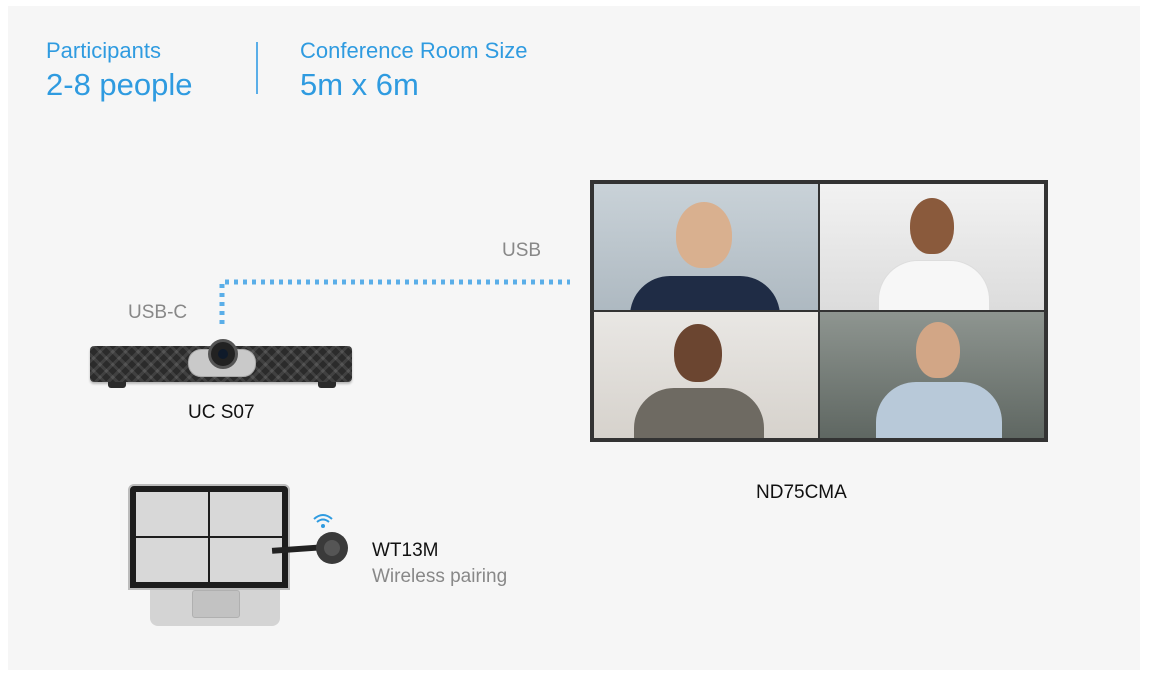 The height and width of the screenshot is (676, 1154). What do you see at coordinates (323, 521) in the screenshot?
I see `wifi-icon` at bounding box center [323, 521].